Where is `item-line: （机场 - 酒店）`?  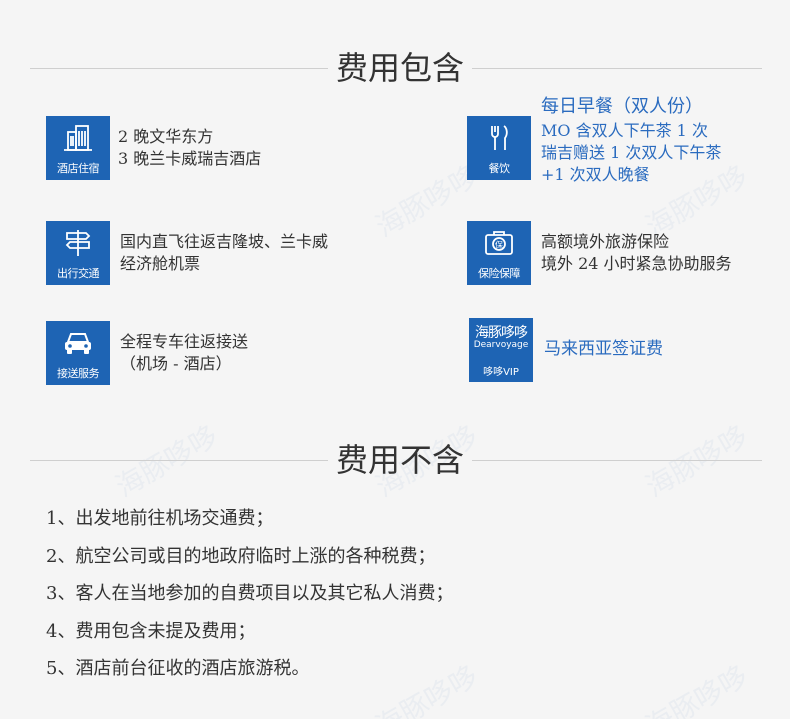 item-line: （机场 - 酒店） is located at coordinates (176, 363).